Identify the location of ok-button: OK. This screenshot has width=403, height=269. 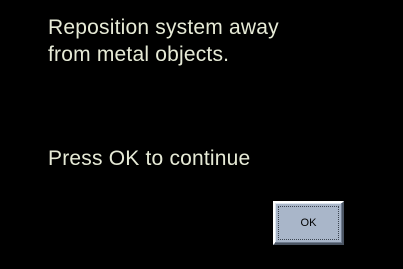
(308, 223).